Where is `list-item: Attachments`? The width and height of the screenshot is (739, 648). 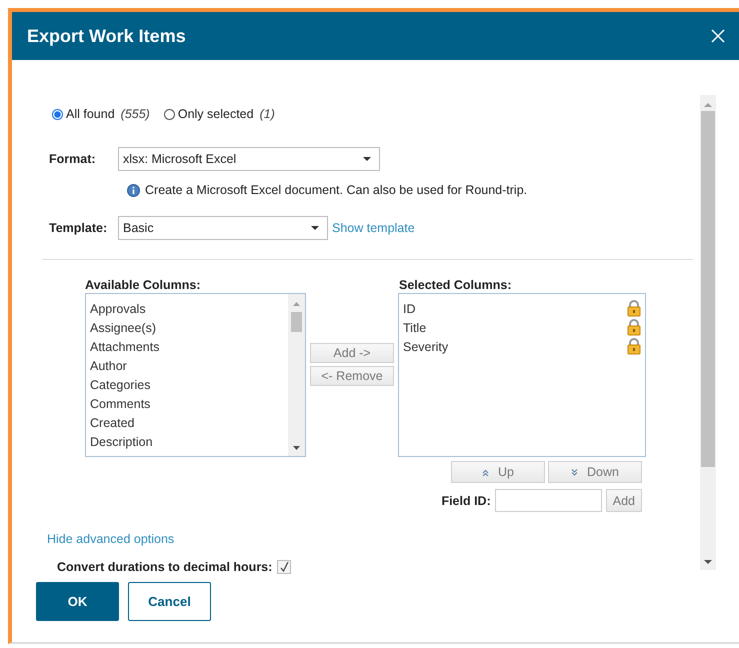
list-item: Attachments is located at coordinates (125, 347).